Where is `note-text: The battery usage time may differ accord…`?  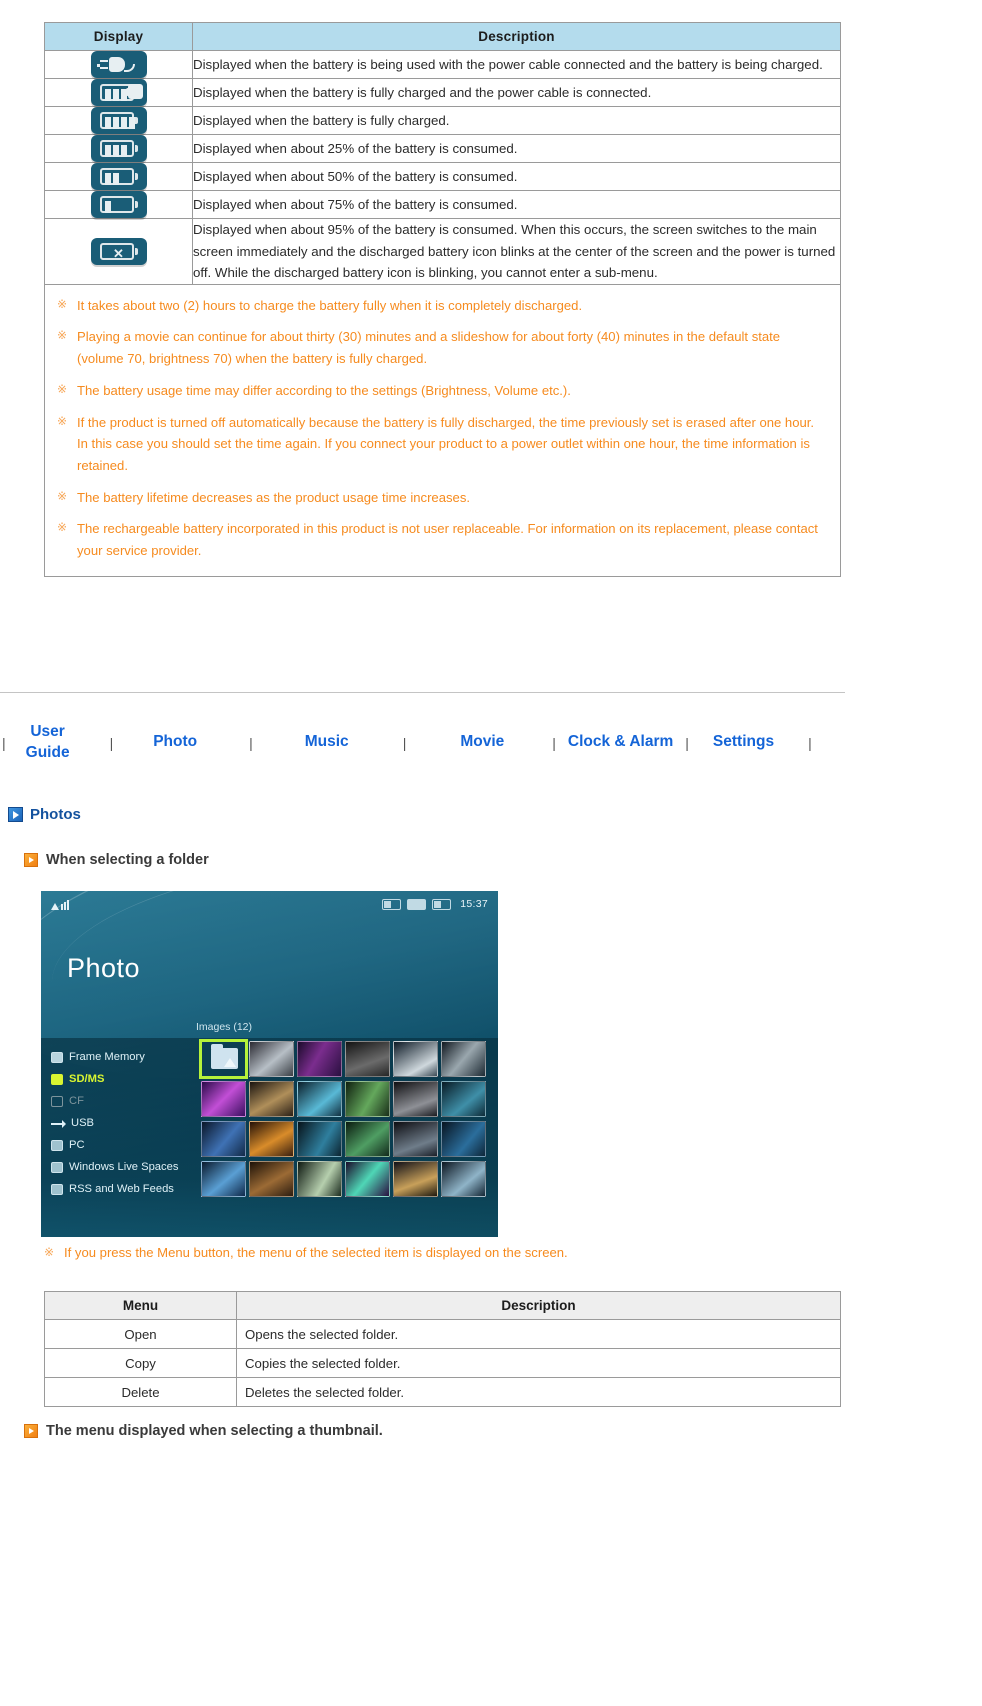 note-text: The battery usage time may differ accord… is located at coordinates (324, 390).